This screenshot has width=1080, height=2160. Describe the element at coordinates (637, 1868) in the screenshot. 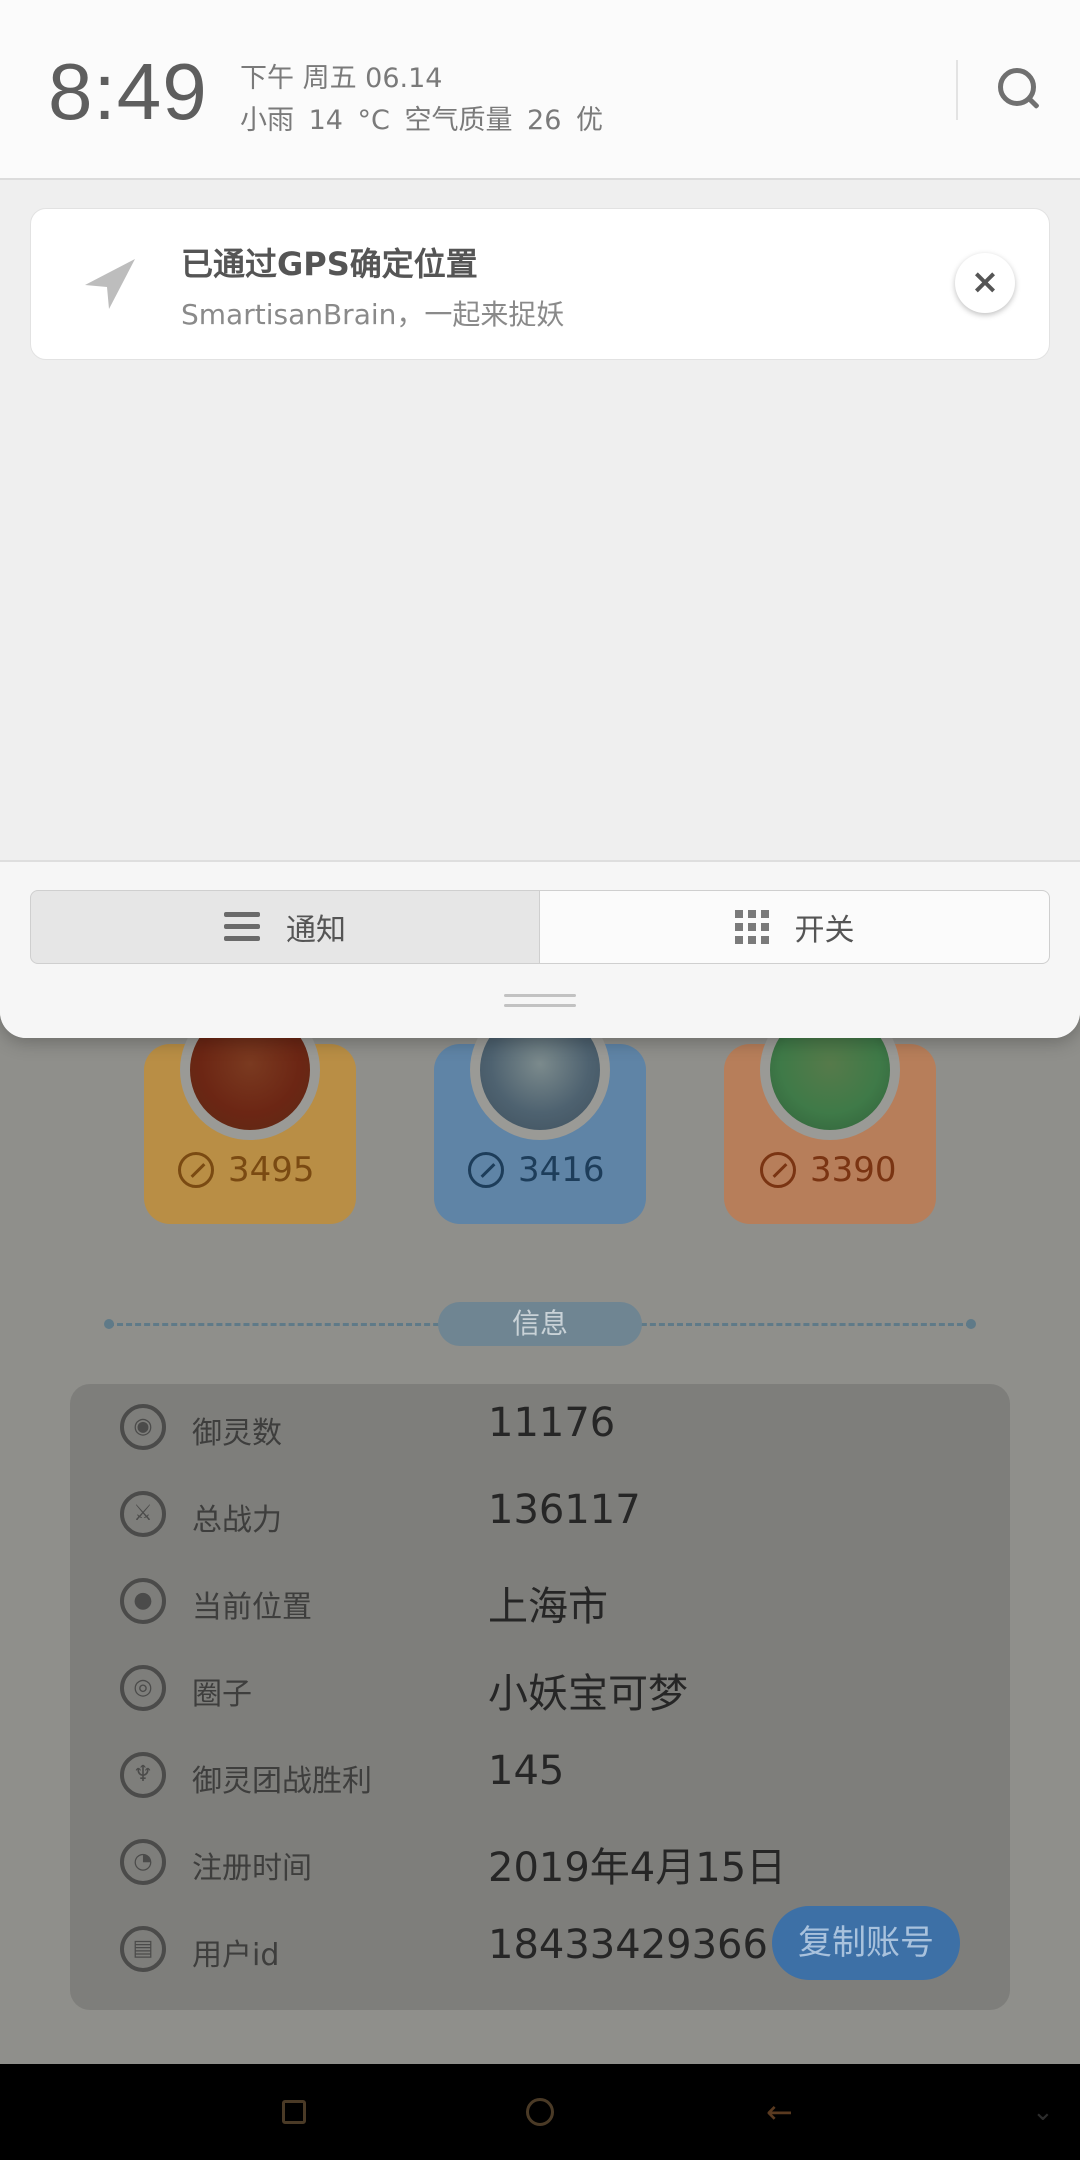

I see `info-value: 2019年4月15日` at that location.